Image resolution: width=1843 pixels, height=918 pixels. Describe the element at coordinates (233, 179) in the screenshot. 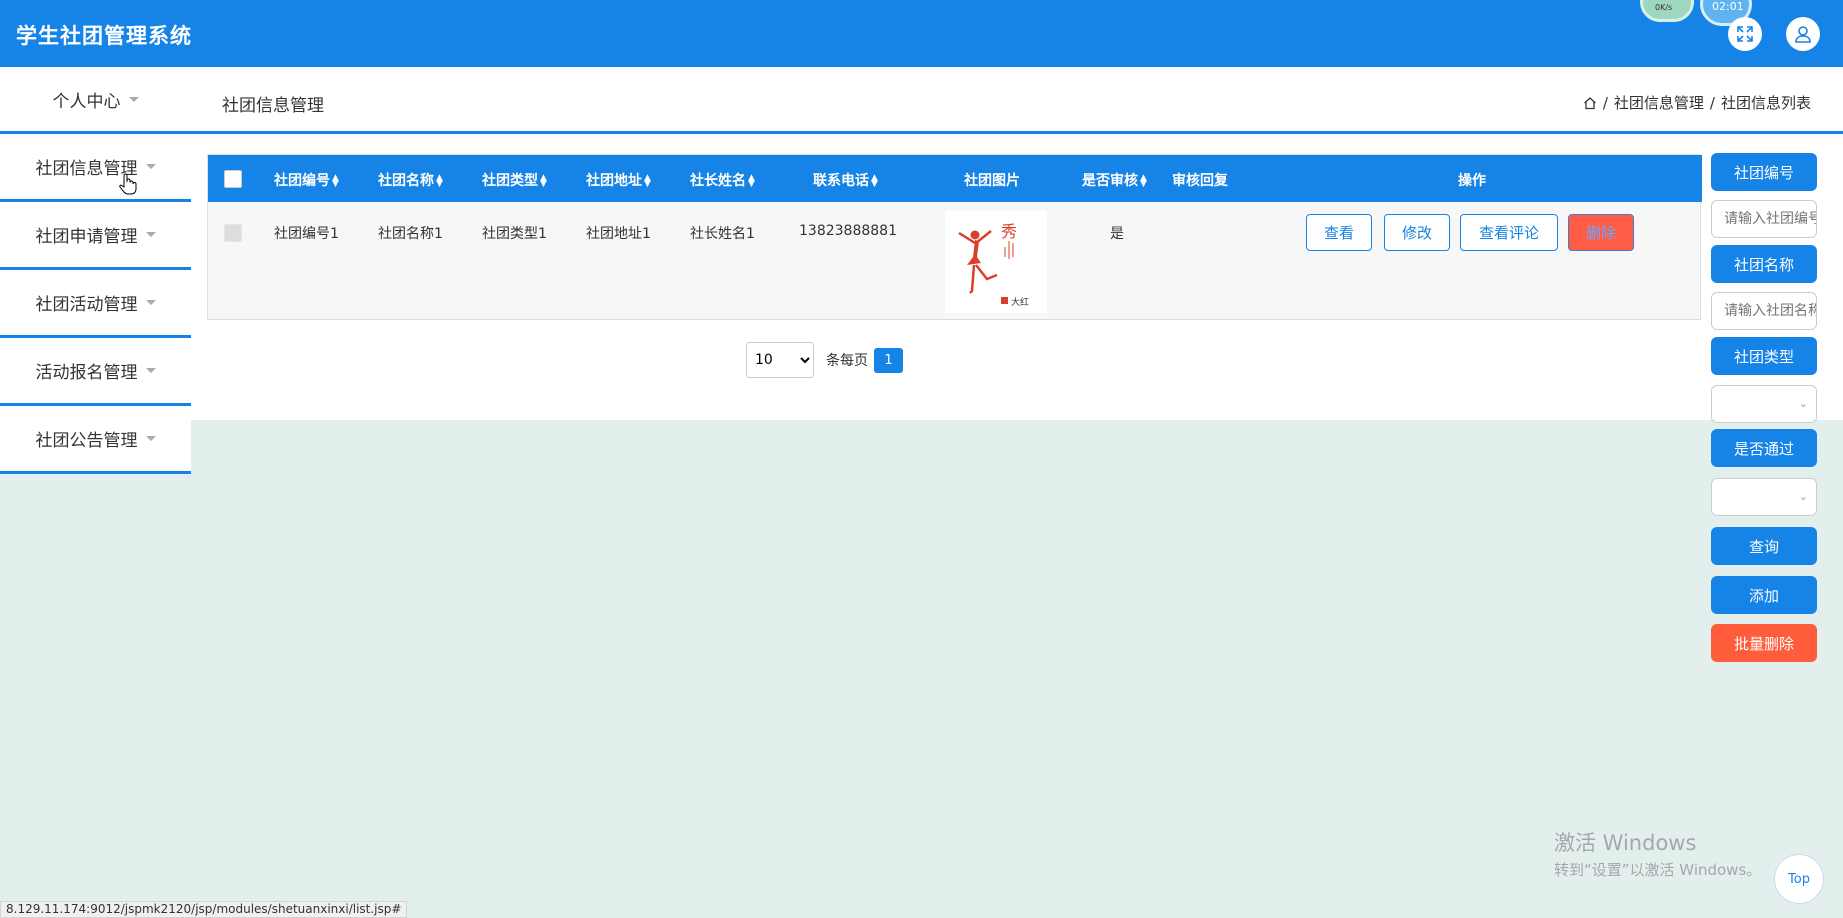

I see `select-all-checkbox` at that location.